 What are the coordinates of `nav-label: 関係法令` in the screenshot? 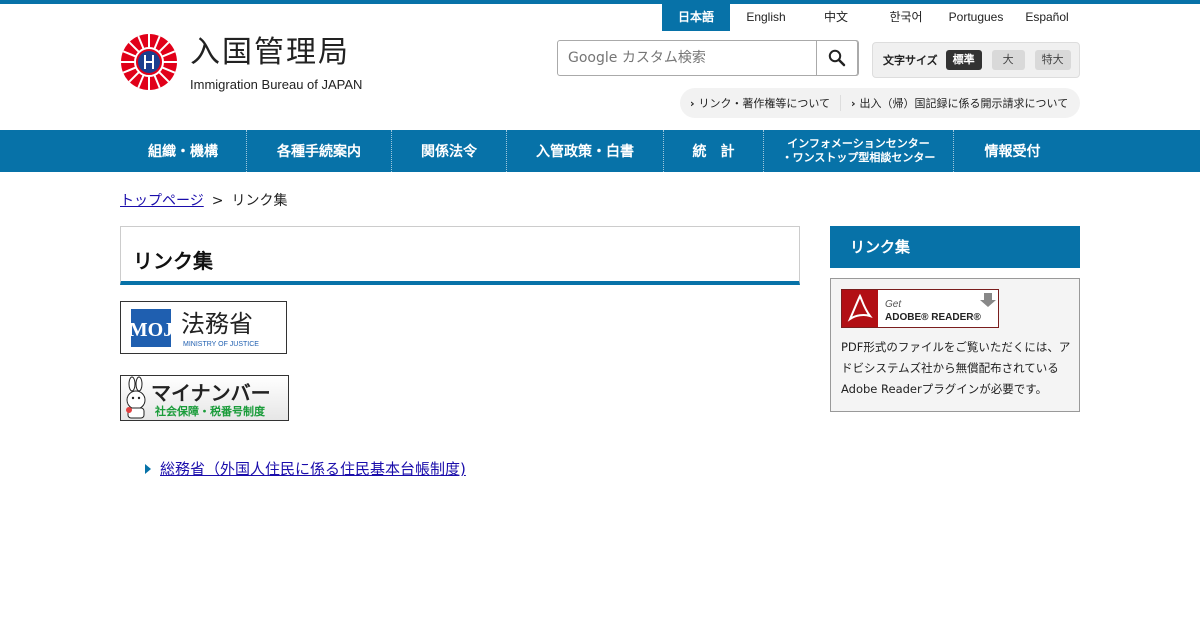 It's located at (449, 152).